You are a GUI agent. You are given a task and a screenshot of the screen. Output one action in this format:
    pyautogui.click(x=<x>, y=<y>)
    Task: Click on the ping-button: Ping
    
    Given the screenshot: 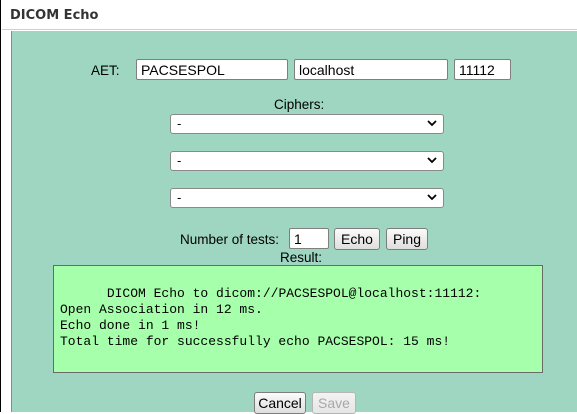 What is the action you would take?
    pyautogui.click(x=407, y=239)
    